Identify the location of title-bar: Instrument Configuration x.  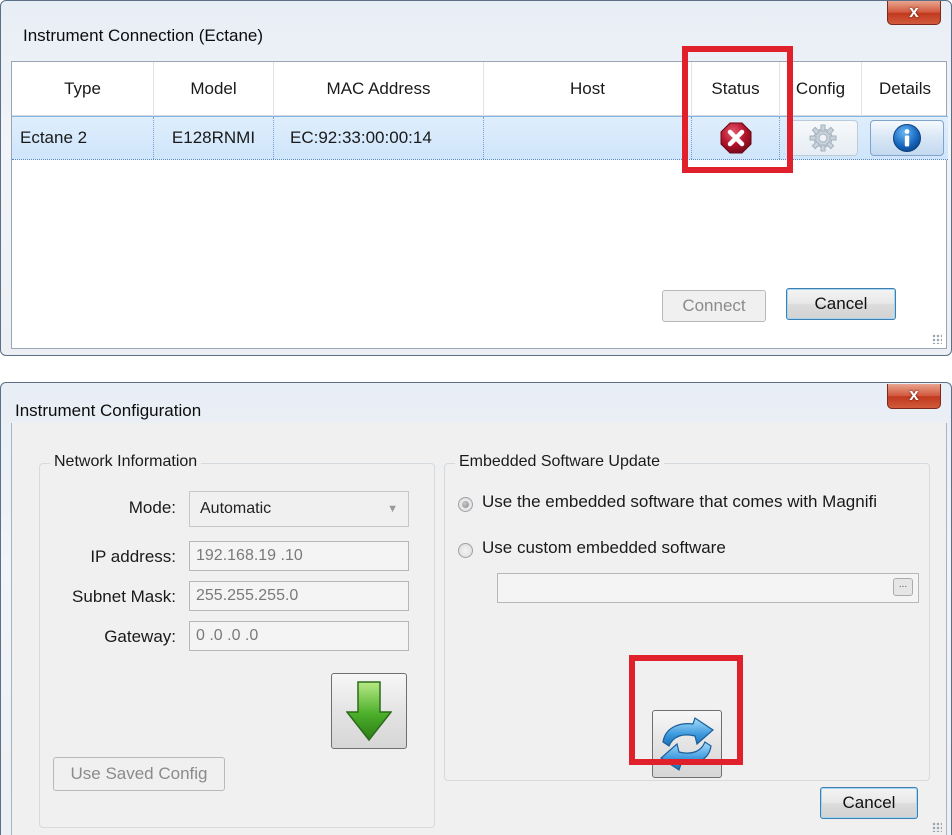
(476, 403).